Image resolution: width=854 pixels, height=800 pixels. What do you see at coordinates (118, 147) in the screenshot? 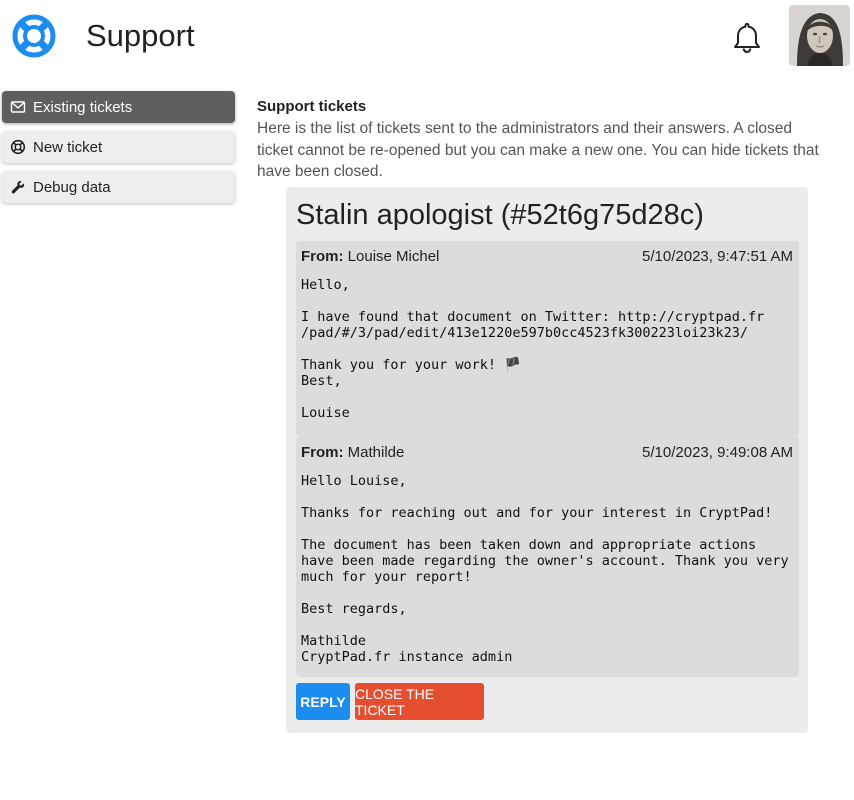
I see `sidebar-item-new-ticket: New ticket` at bounding box center [118, 147].